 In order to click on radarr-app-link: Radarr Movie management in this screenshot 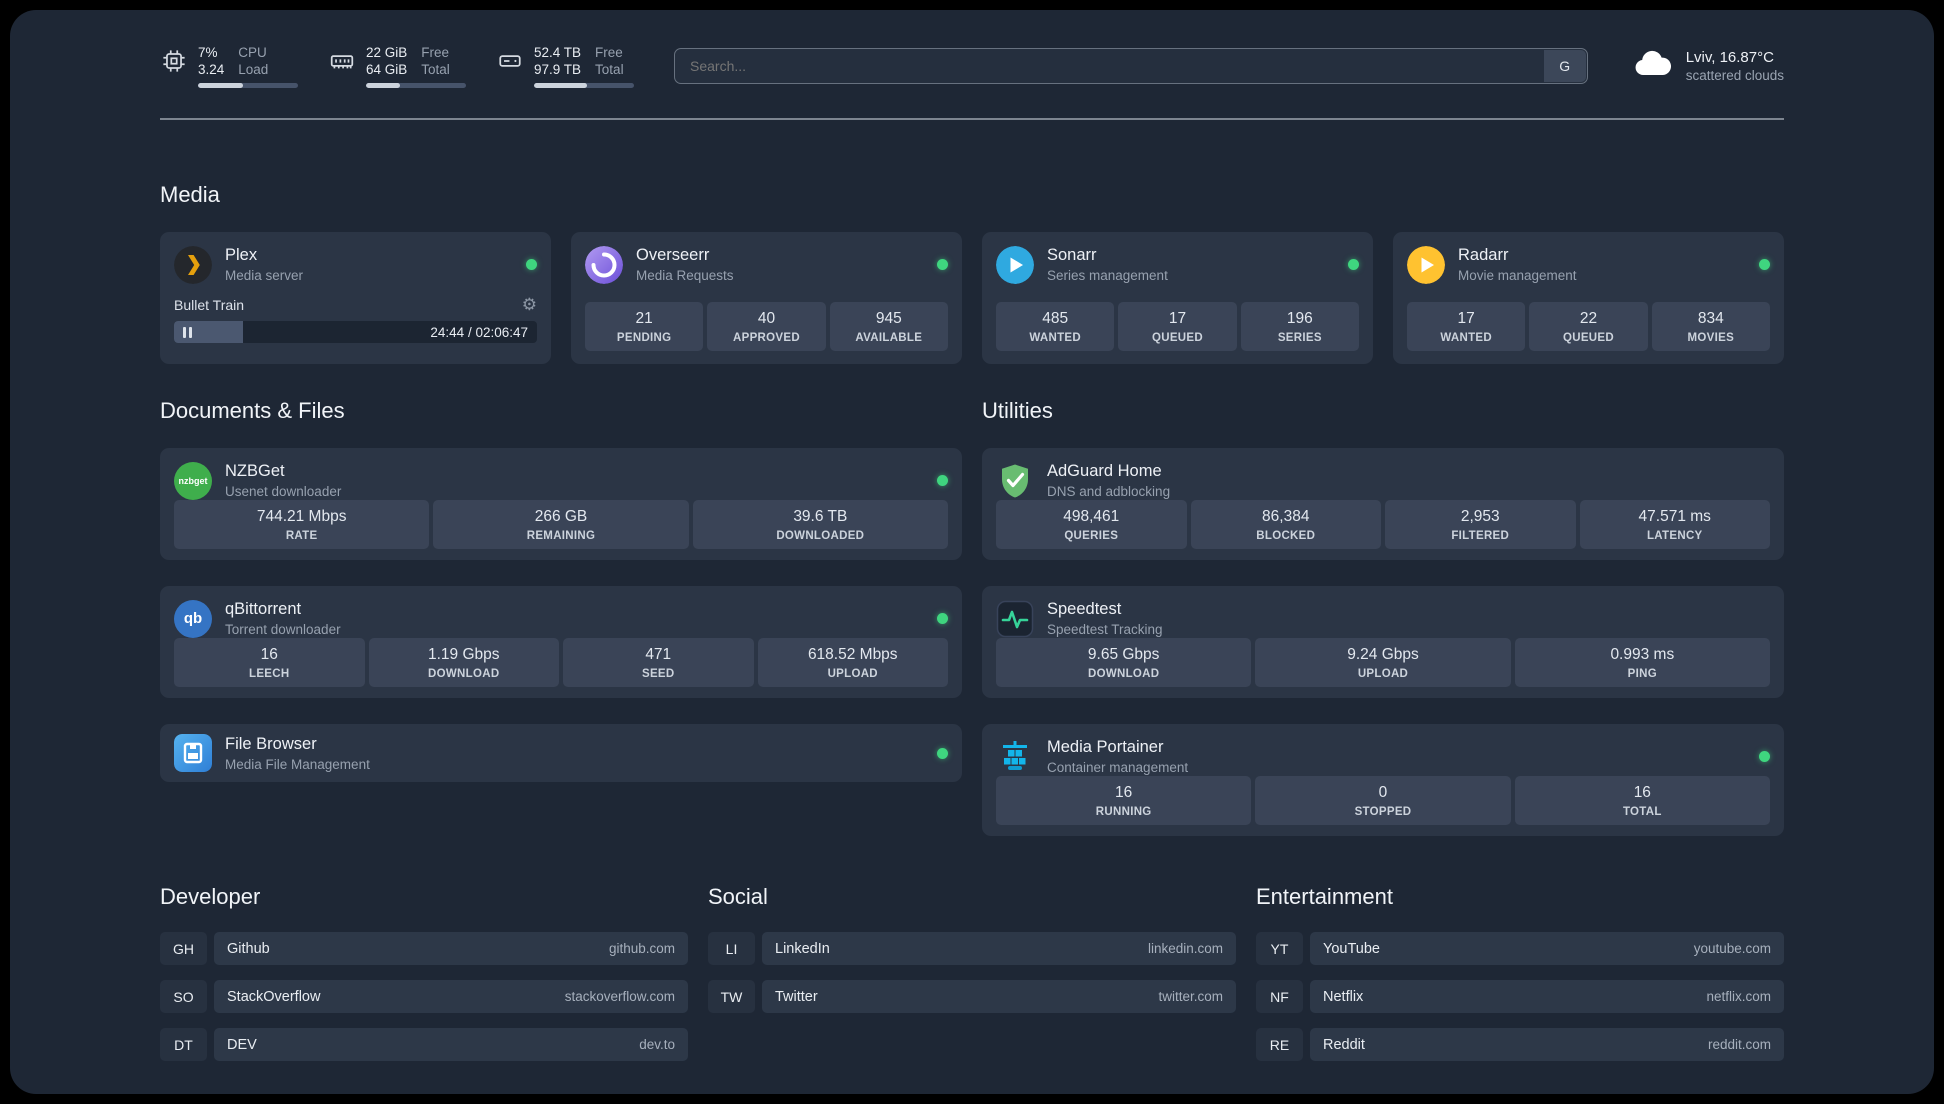, I will do `click(1588, 264)`.